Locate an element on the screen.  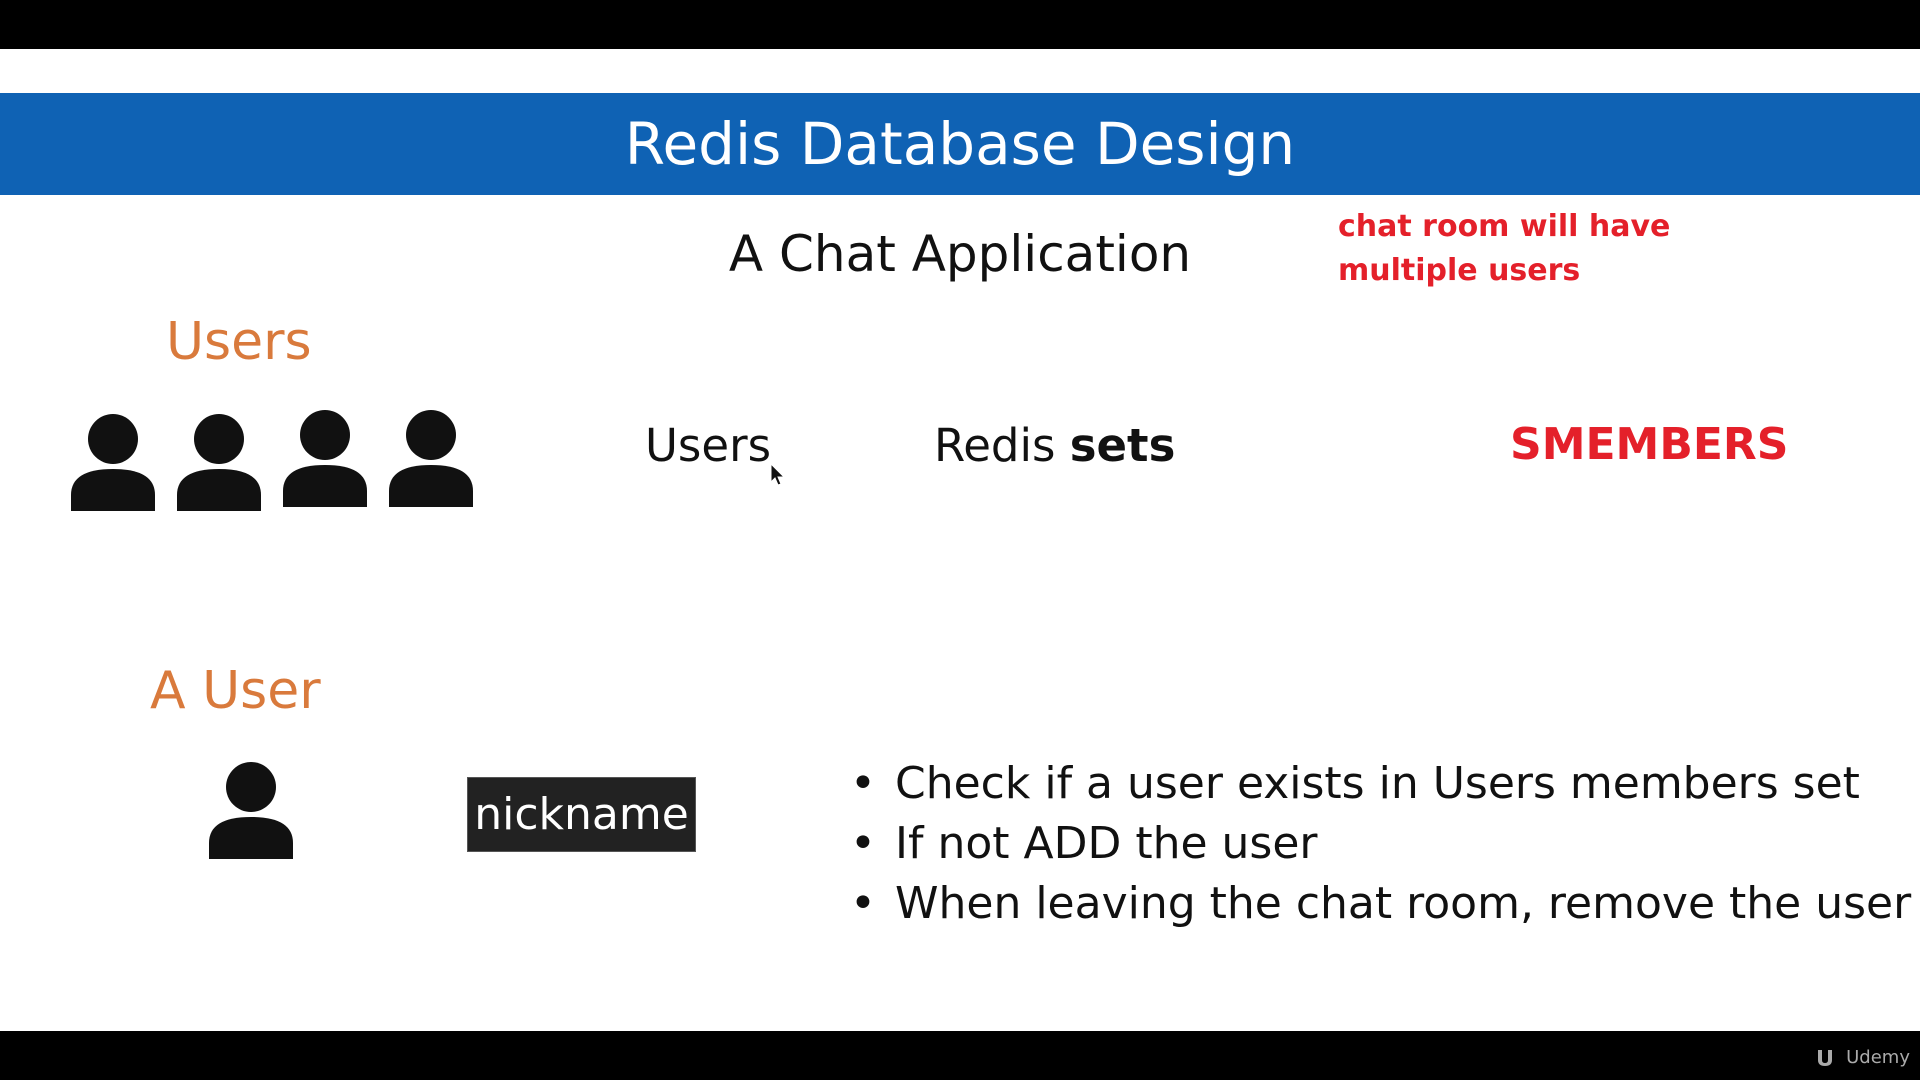
title-bar: Redis Database Design is located at coordinates (960, 144).